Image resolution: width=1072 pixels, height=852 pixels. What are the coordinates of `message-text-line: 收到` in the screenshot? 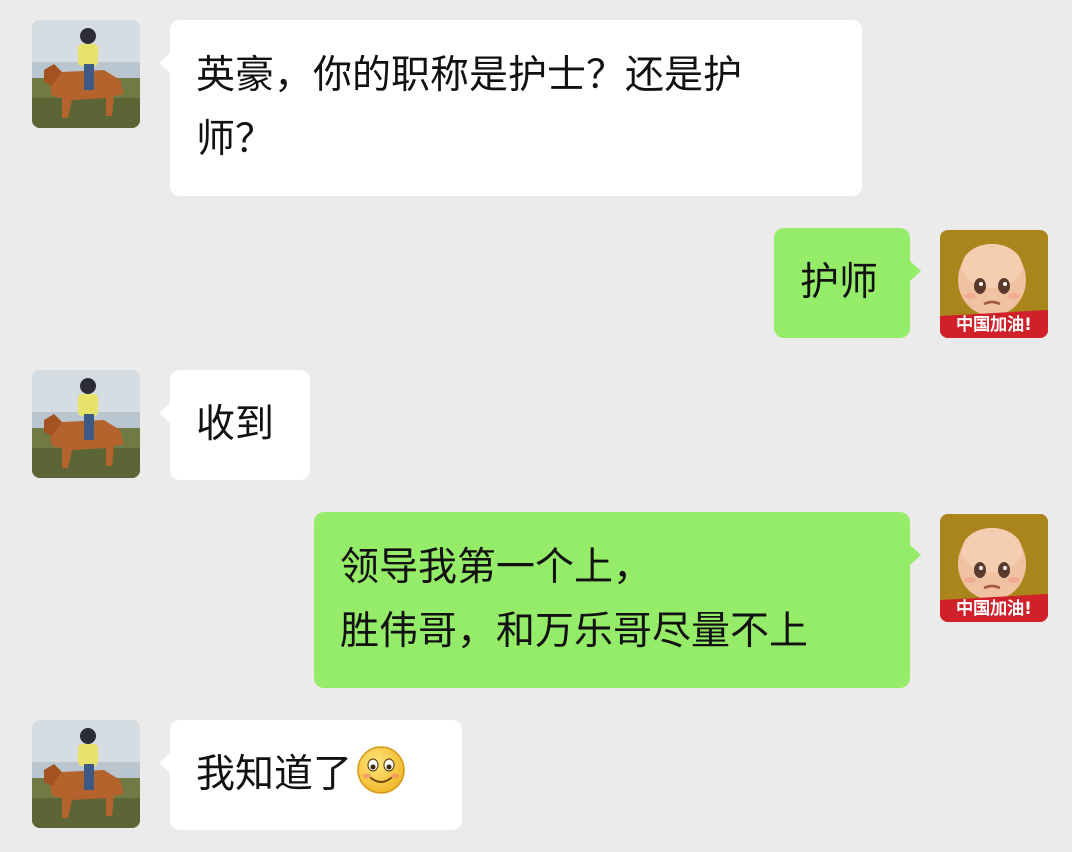 It's located at (235, 424).